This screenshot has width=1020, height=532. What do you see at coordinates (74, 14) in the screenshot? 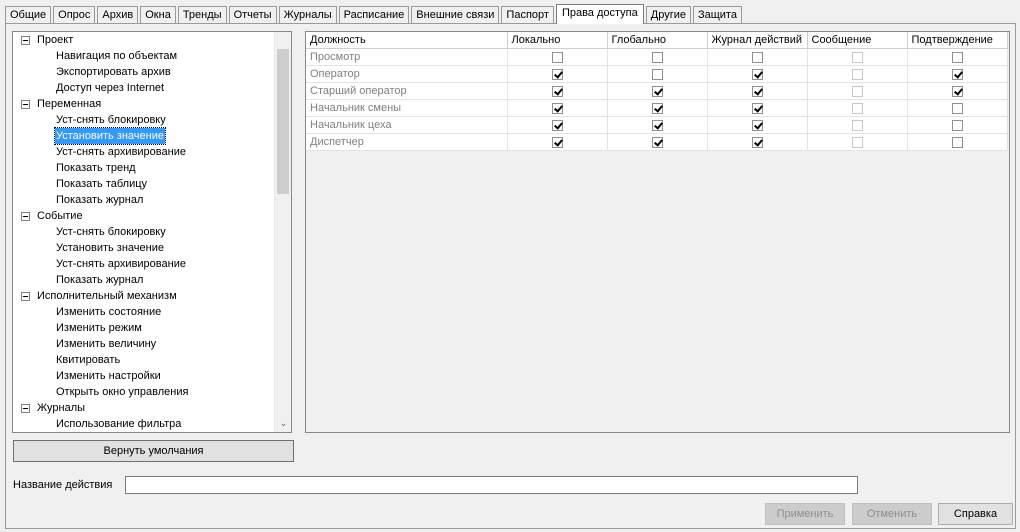
I see `tab-1: Опрос` at bounding box center [74, 14].